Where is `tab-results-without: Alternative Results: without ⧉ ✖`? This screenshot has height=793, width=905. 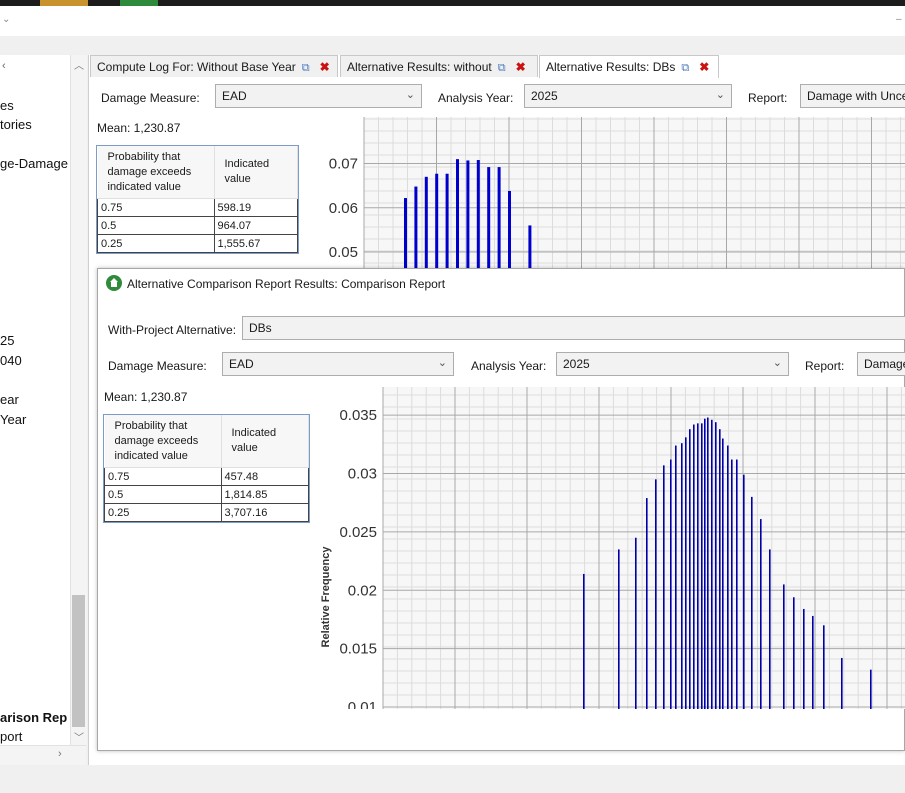 tab-results-without: Alternative Results: without ⧉ ✖ is located at coordinates (439, 66).